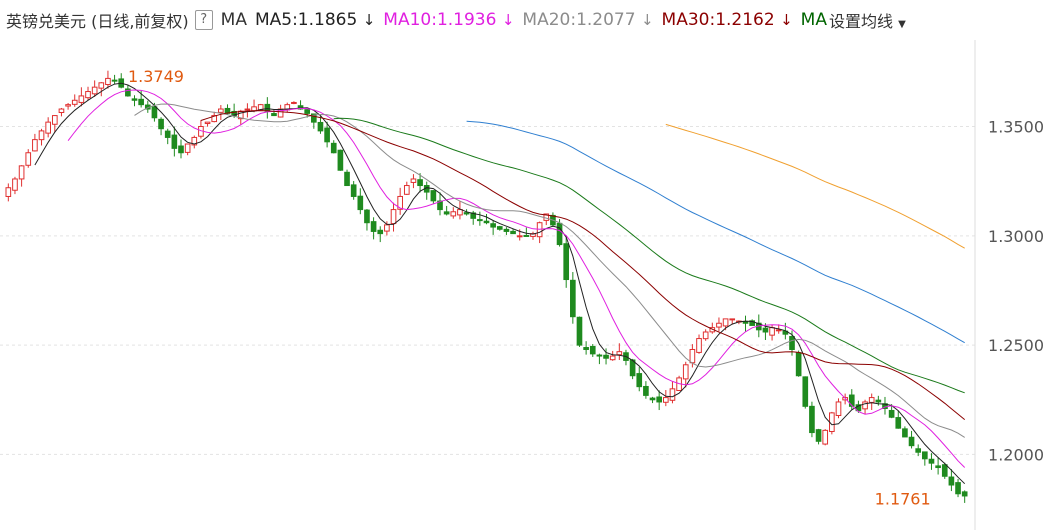 The image size is (1049, 530). I want to click on ma-legend-ma20: MA20:1.2077 ↓, so click(587, 20).